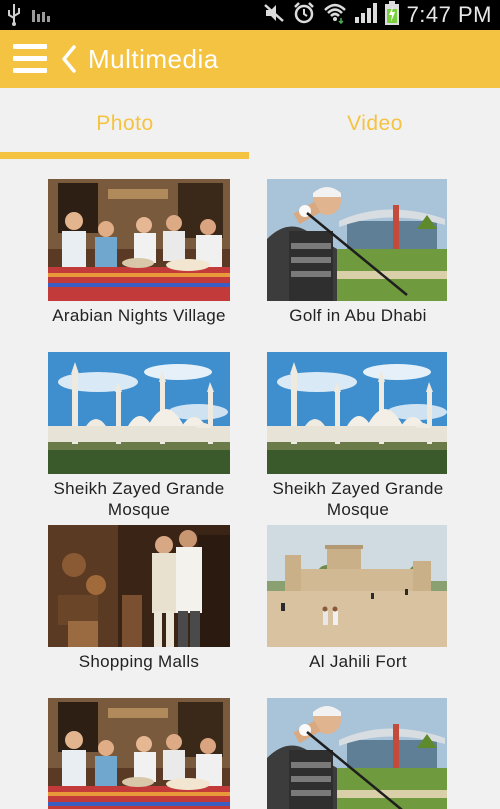 This screenshot has height=809, width=500. Describe the element at coordinates (139, 586) in the screenshot. I see `souk-scene-thumbnail` at that location.